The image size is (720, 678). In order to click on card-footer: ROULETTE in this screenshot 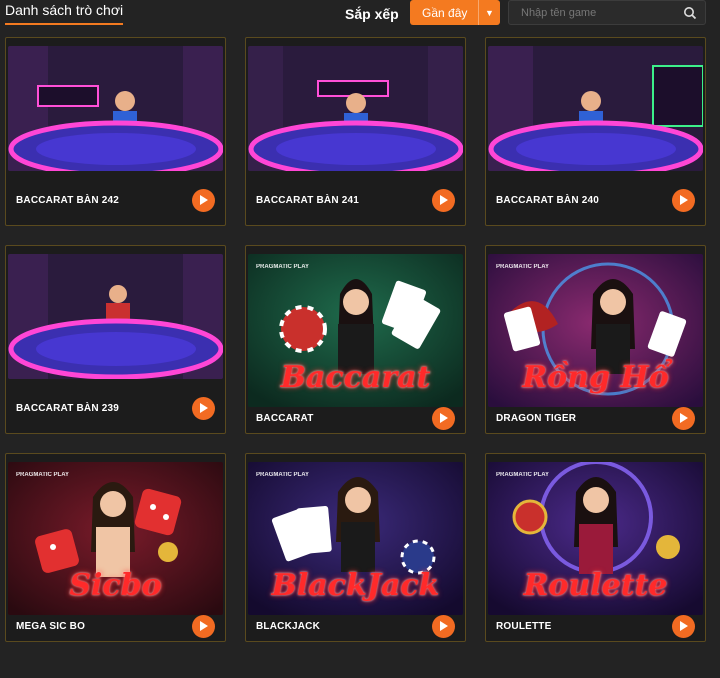, I will do `click(595, 626)`.